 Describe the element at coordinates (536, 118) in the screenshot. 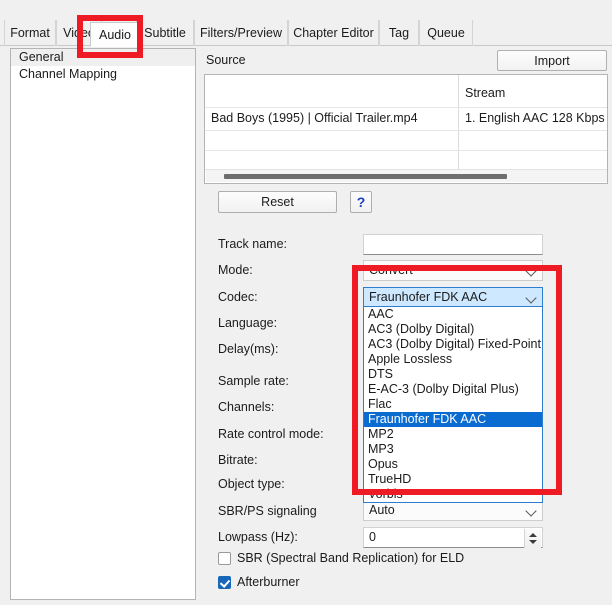

I see `cell-source-stream: 1. English AAC 128 Kbps 48(` at that location.